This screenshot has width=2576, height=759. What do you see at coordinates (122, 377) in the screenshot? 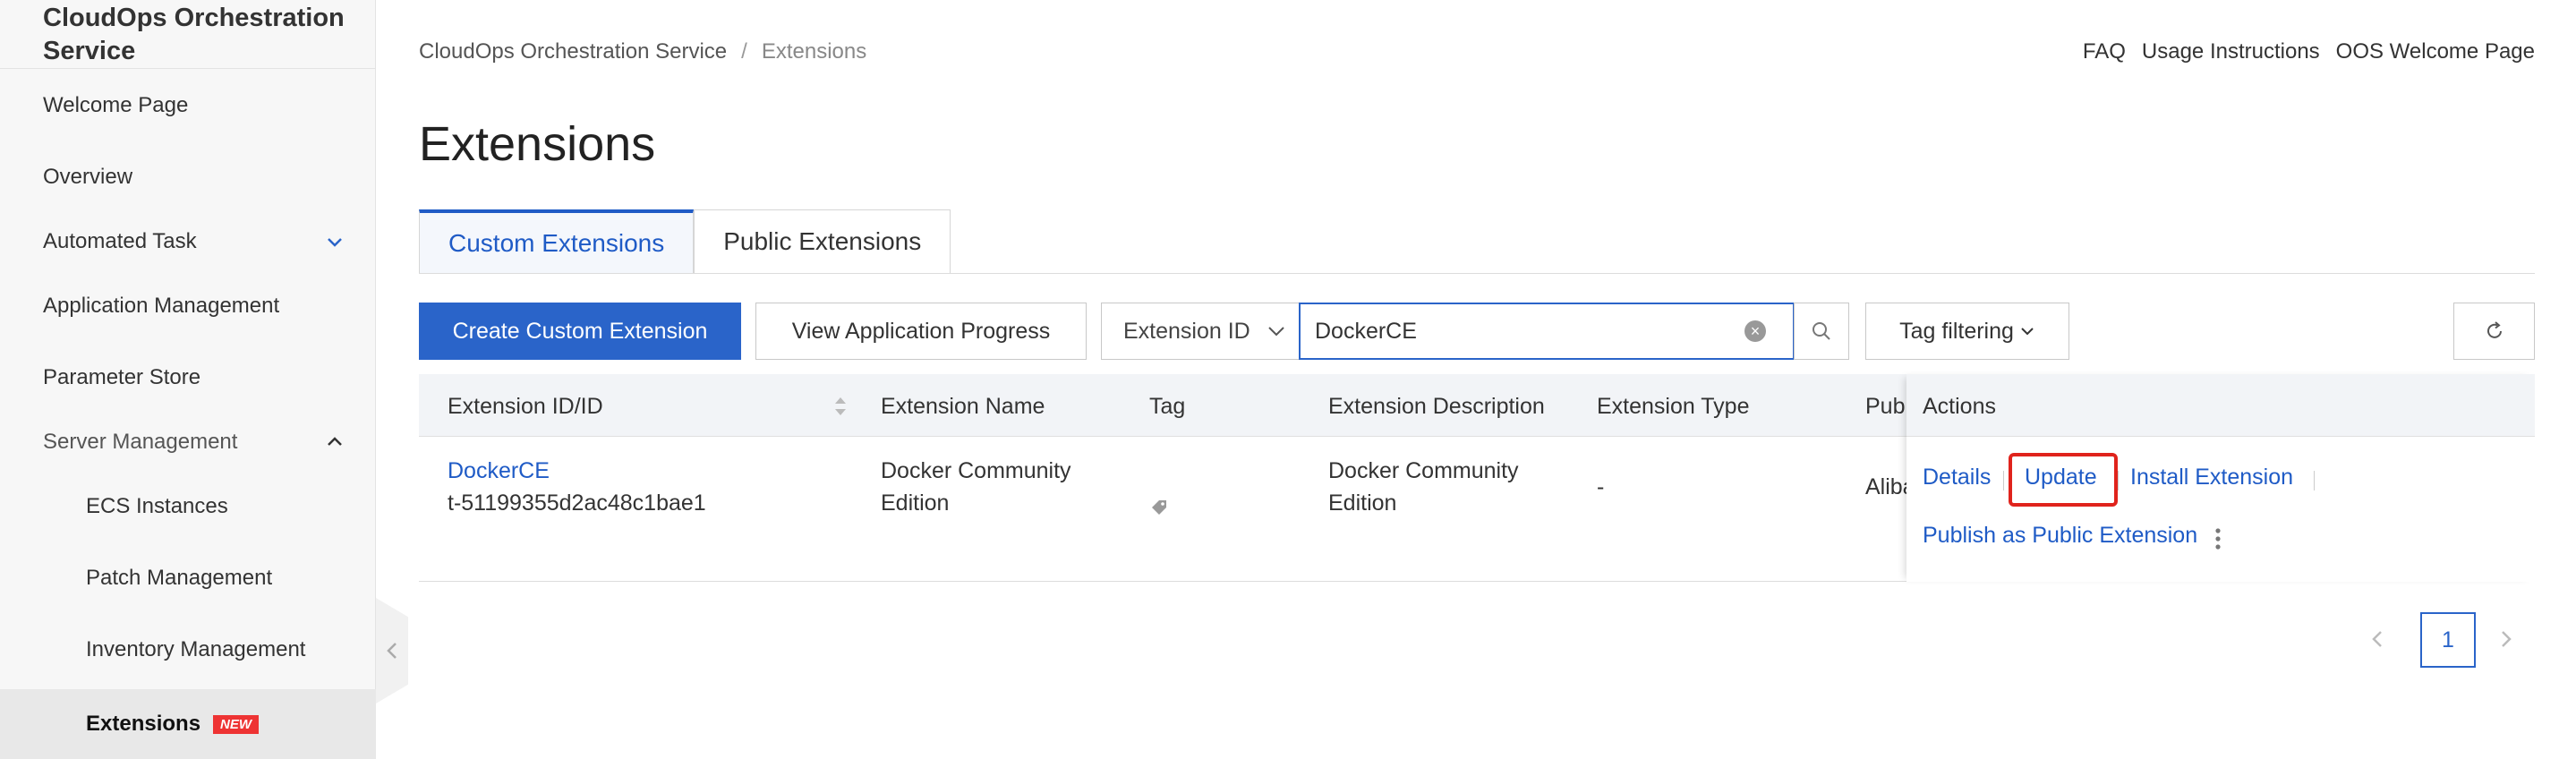
I see `sidebar-item-label: Parameter Store` at bounding box center [122, 377].